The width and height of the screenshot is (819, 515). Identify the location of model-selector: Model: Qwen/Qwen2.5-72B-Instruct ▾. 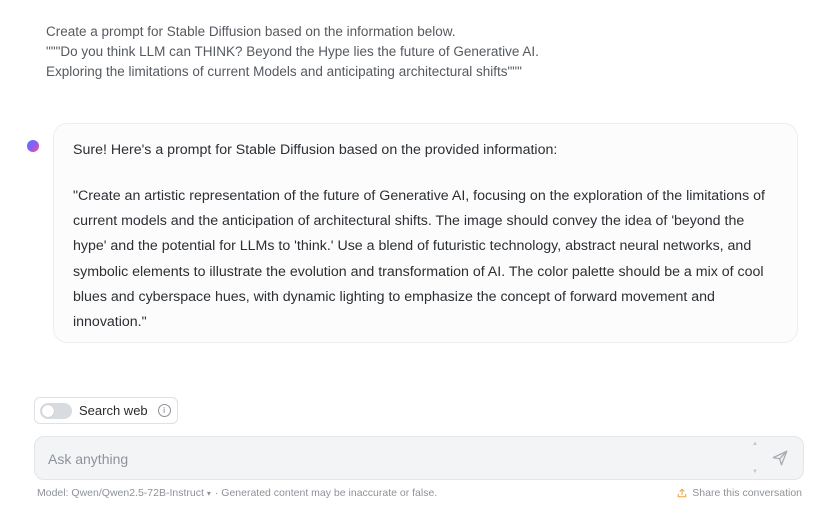
(124, 493).